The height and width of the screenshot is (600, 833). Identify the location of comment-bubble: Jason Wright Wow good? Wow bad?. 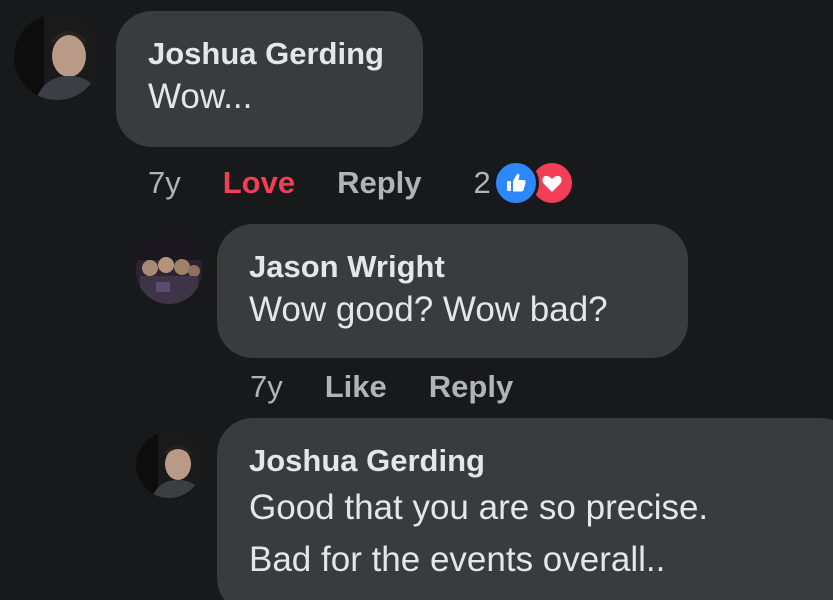
(452, 291).